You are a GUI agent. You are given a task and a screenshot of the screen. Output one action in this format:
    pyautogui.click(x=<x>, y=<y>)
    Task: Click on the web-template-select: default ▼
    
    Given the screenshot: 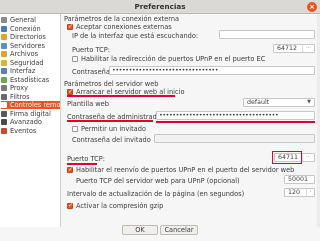 What is the action you would take?
    pyautogui.click(x=279, y=102)
    